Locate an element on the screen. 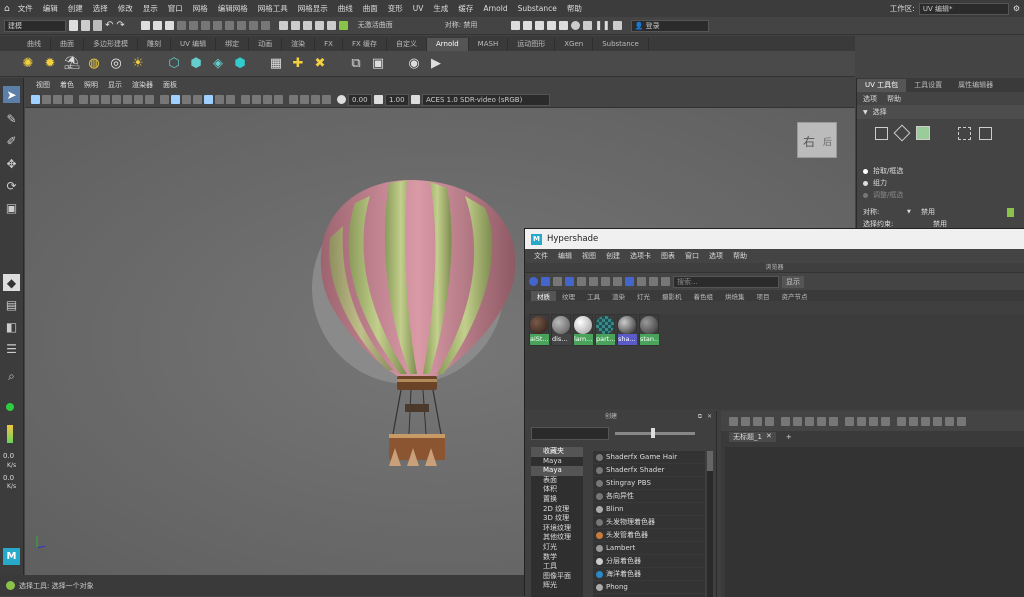  safe-title-icon is located at coordinates (149, 99).